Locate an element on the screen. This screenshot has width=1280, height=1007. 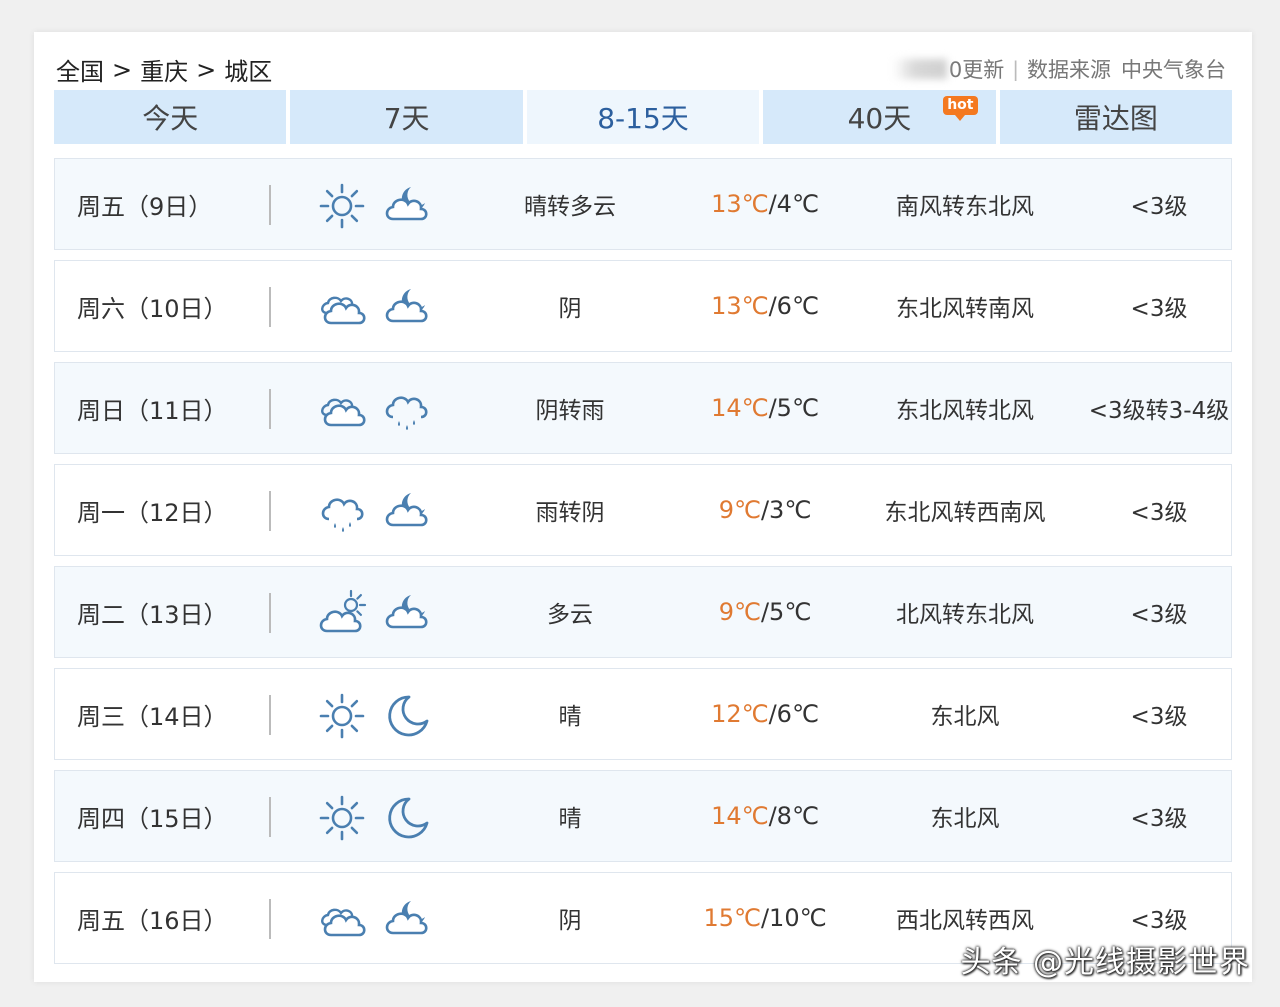
breadcrumb-item-province: 重庆 is located at coordinates (164, 69).